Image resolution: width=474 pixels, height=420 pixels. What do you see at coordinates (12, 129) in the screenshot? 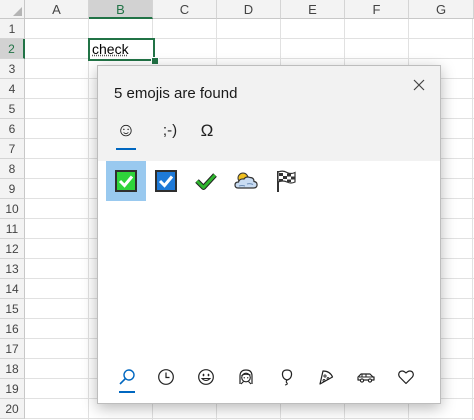
I see `row-header-6: 6` at bounding box center [12, 129].